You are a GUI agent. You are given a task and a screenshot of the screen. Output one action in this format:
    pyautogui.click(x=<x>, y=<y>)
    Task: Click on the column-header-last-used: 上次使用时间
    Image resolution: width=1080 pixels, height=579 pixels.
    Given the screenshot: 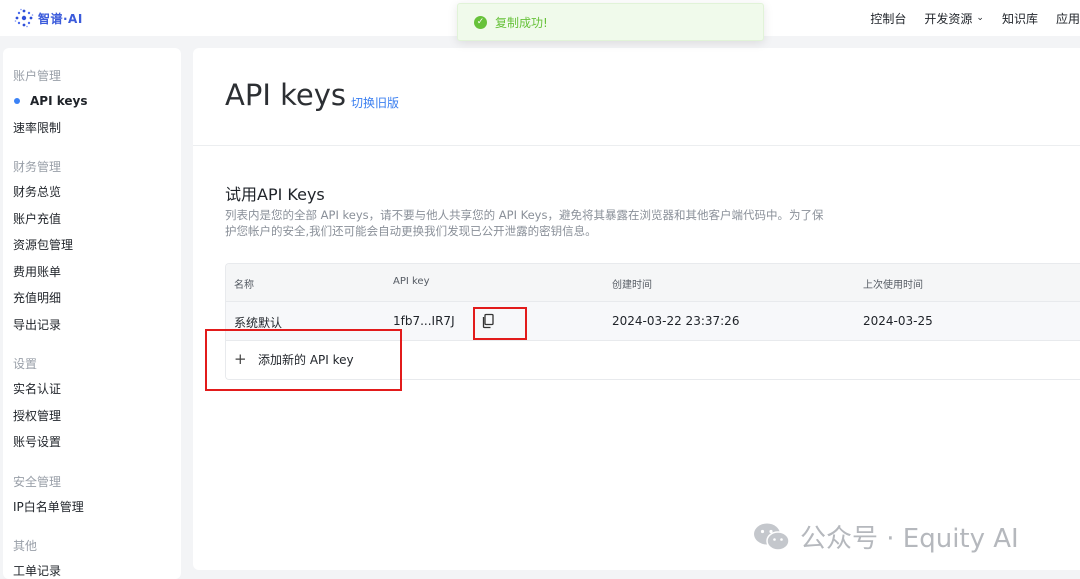 What is the action you would take?
    pyautogui.click(x=893, y=285)
    